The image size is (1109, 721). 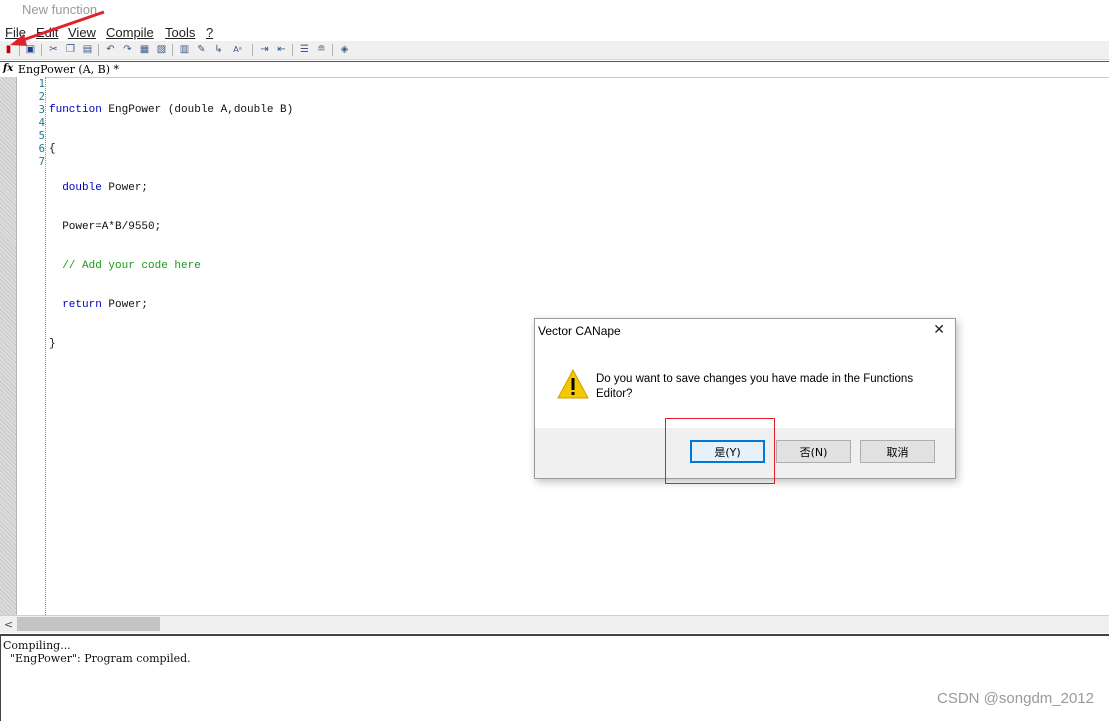 I want to click on code-line: return Power;, so click(x=171, y=305).